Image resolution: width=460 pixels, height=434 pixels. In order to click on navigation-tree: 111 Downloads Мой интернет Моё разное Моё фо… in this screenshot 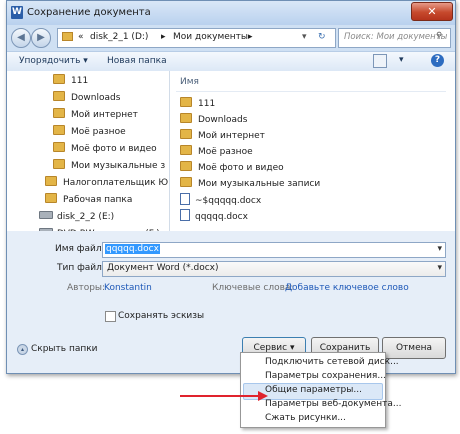, I will do `click(88, 151)`.